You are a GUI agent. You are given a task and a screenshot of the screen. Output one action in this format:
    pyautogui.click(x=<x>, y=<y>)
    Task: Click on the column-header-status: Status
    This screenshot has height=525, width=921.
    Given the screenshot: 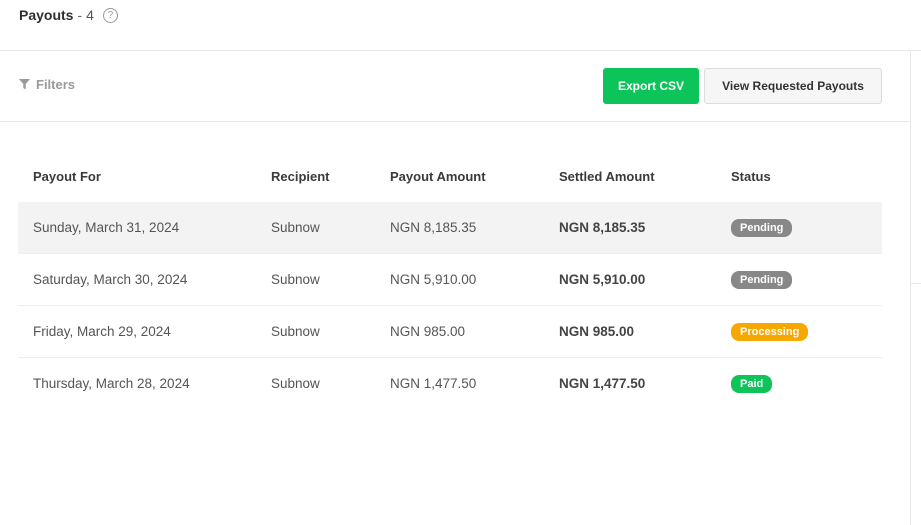 What is the action you would take?
    pyautogui.click(x=806, y=176)
    